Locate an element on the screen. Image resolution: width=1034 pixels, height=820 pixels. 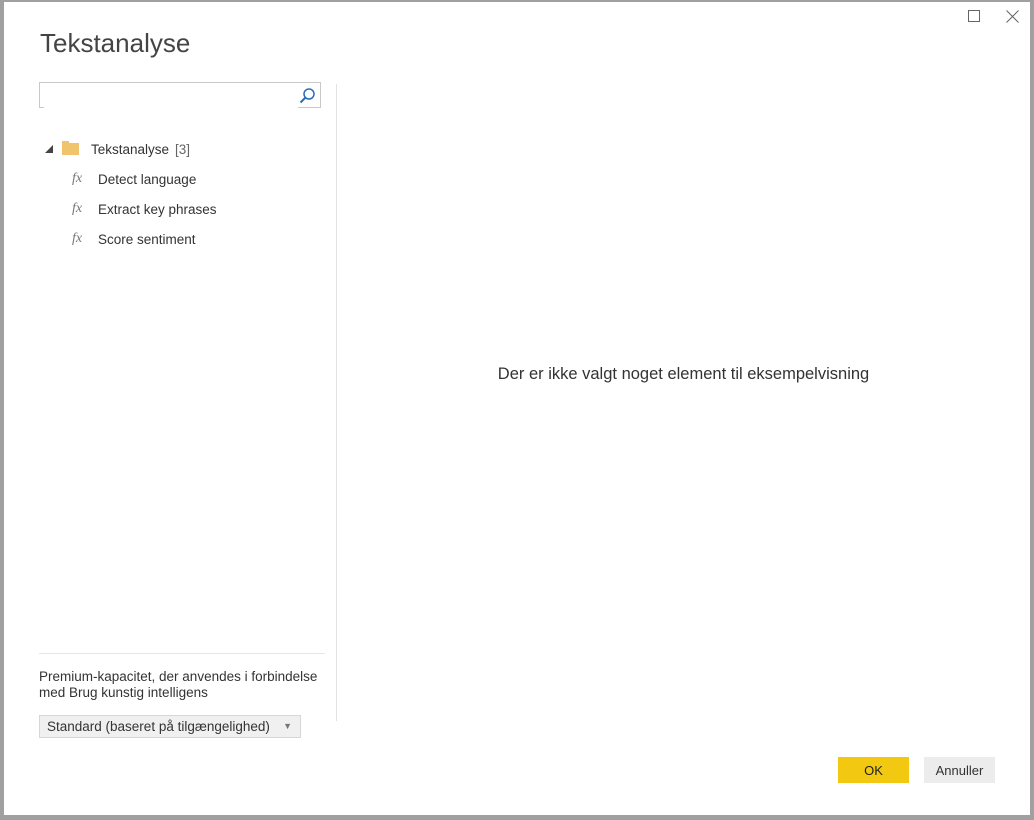
cancel-button: Annuller is located at coordinates (959, 770).